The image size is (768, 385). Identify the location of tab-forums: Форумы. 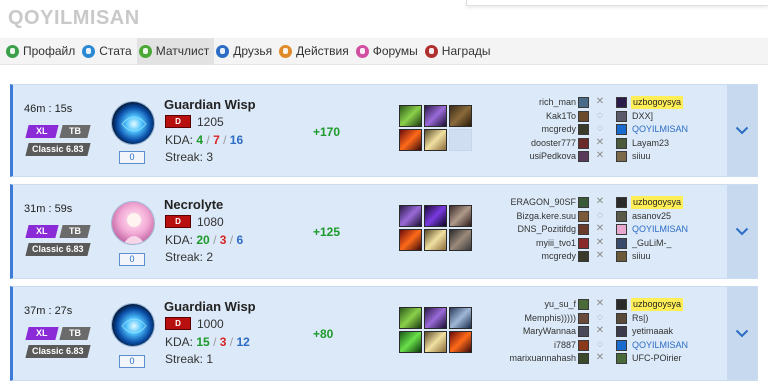
(388, 51).